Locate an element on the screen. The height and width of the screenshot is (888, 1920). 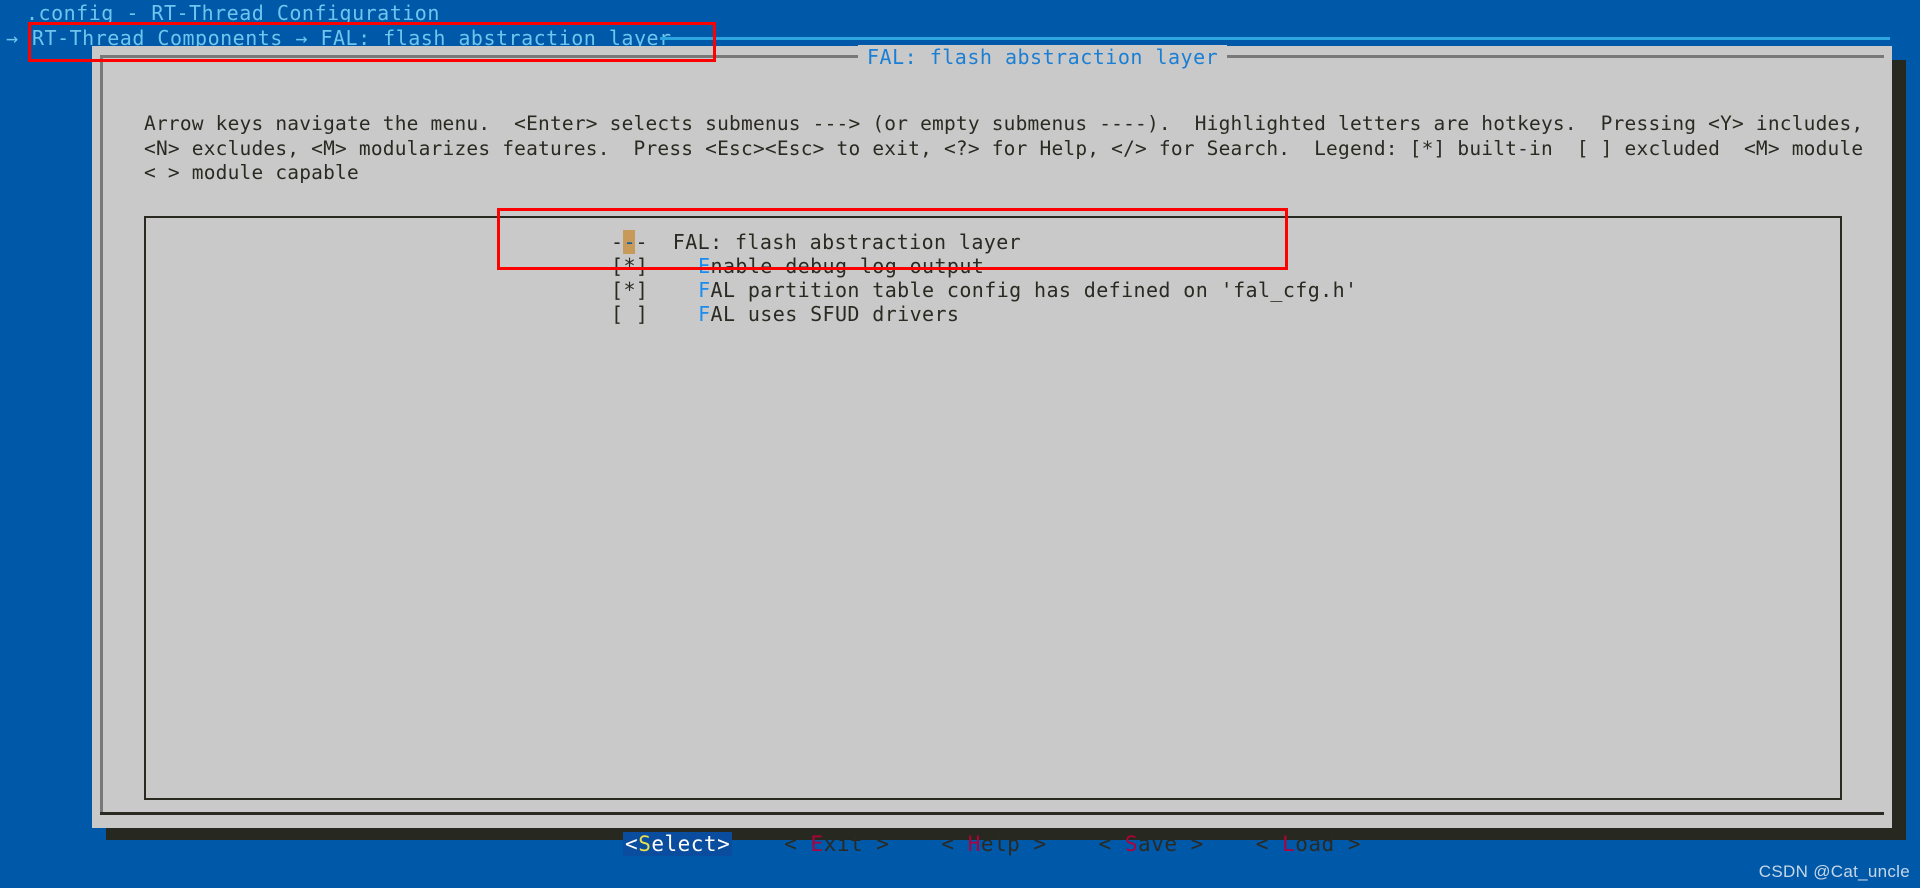
select-button: <Select> is located at coordinates (678, 844).